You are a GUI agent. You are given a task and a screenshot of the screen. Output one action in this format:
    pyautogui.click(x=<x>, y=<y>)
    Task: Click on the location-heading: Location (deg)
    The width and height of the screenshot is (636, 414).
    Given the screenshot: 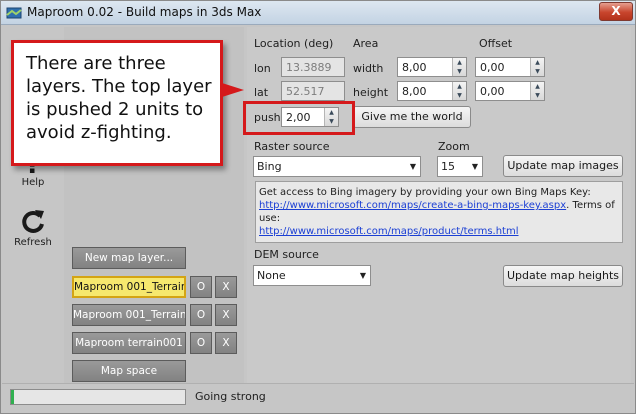 What is the action you would take?
    pyautogui.click(x=294, y=43)
    